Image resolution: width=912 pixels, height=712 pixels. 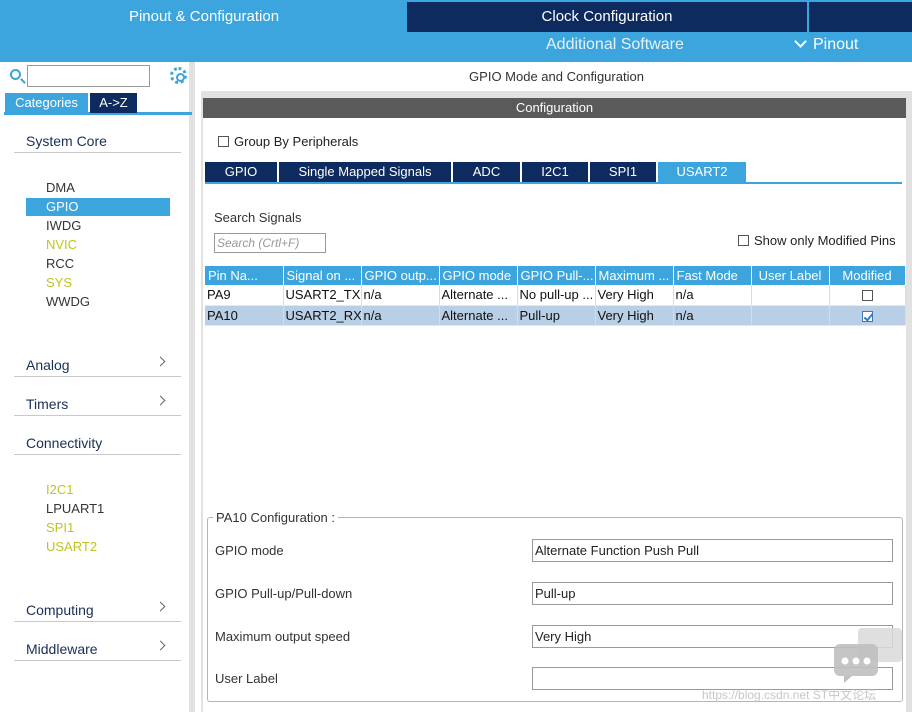 I want to click on category-search-input, so click(x=88, y=76).